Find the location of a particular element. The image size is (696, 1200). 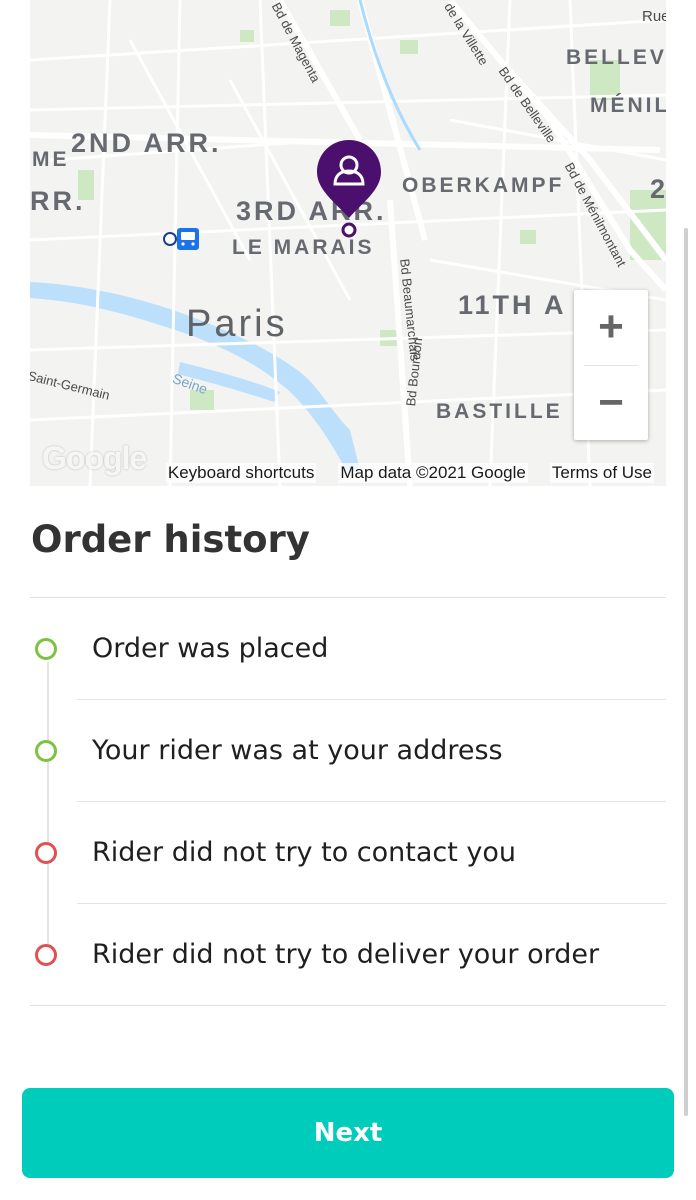

map-zoom-controls: + − is located at coordinates (611, 365).